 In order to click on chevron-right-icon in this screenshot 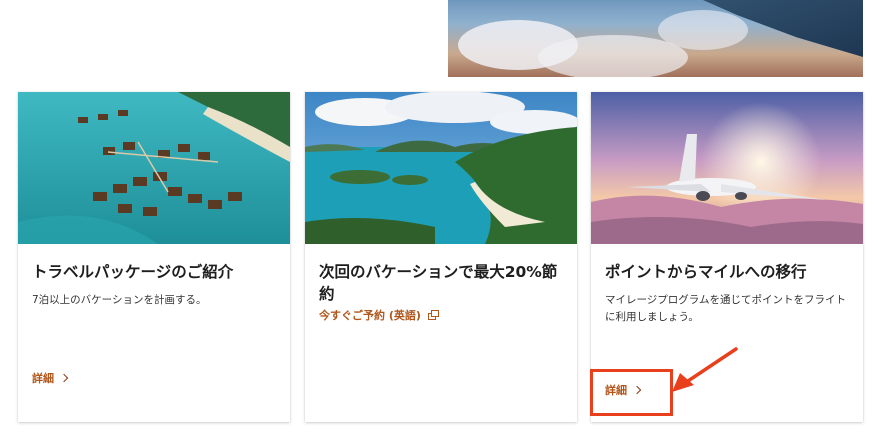, I will do `click(64, 378)`.